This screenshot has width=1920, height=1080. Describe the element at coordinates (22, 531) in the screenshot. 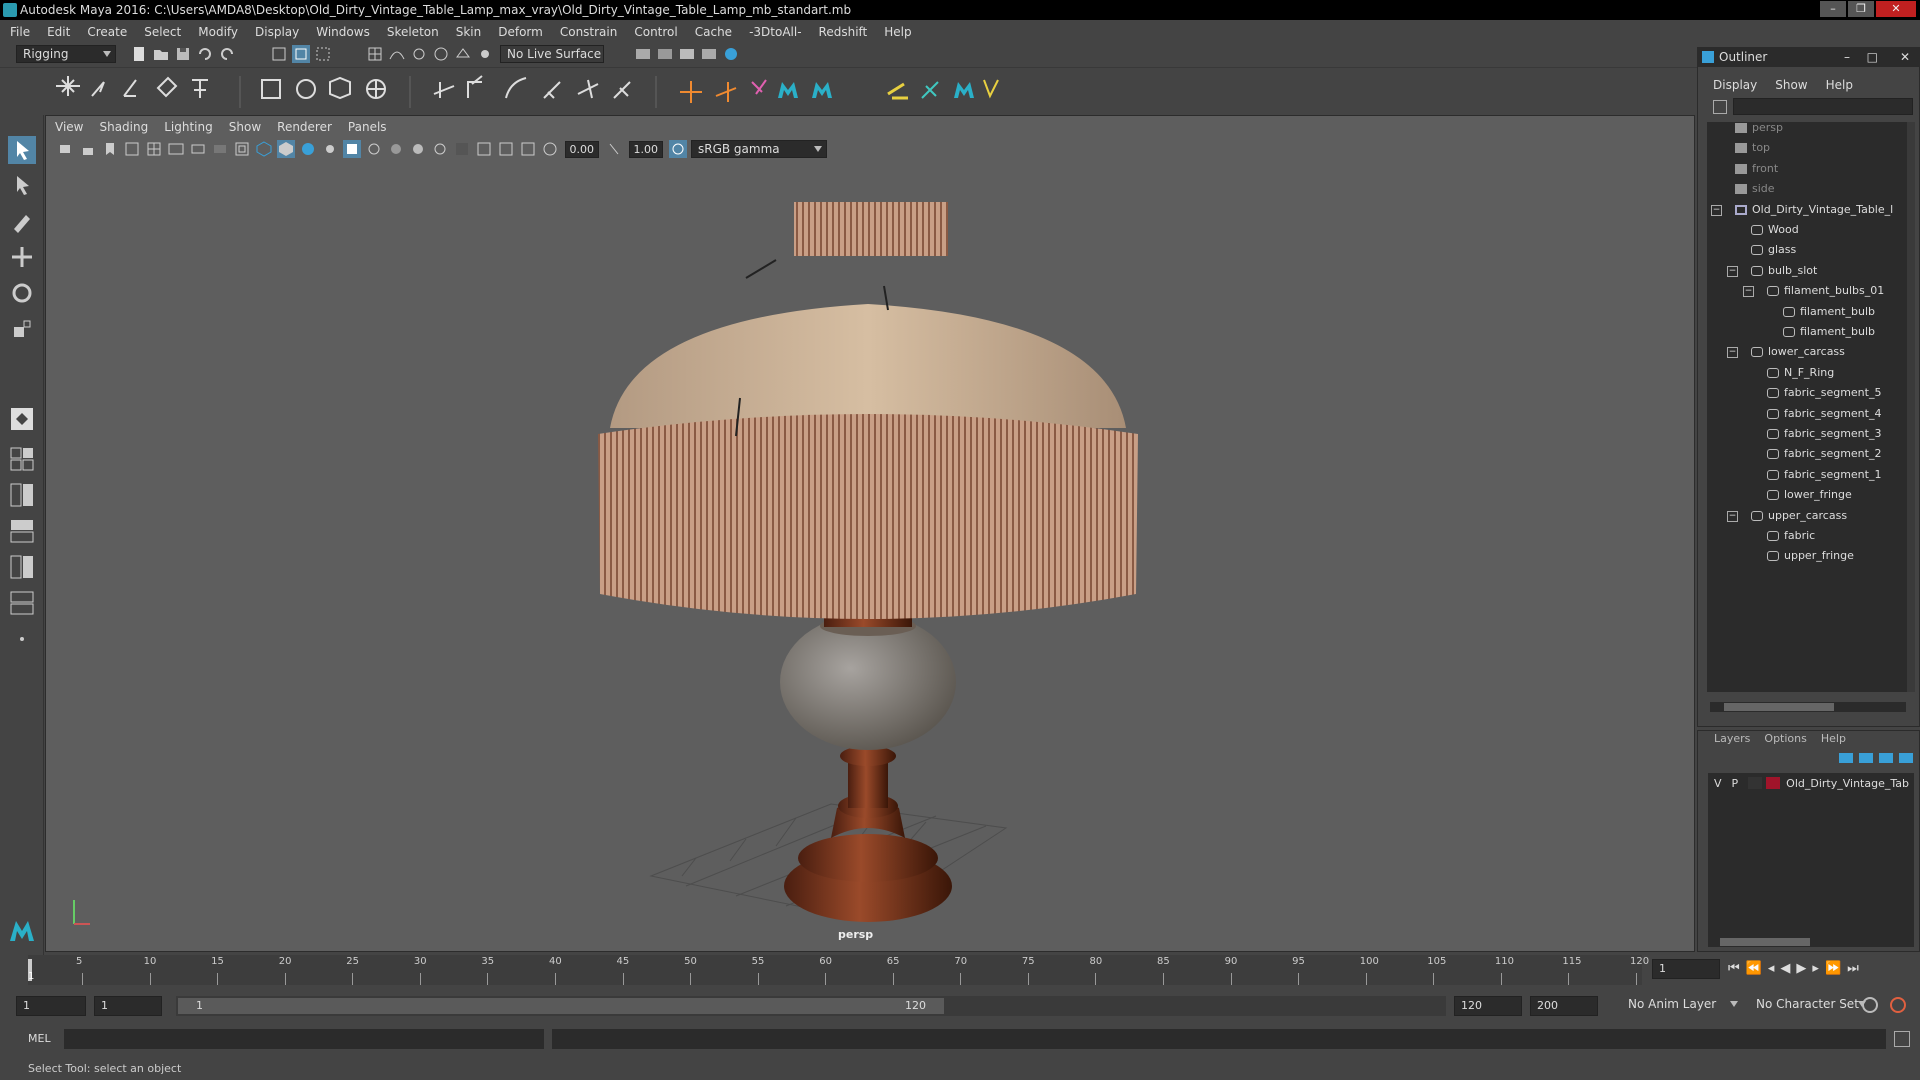

I see `layout-stack-icon` at that location.